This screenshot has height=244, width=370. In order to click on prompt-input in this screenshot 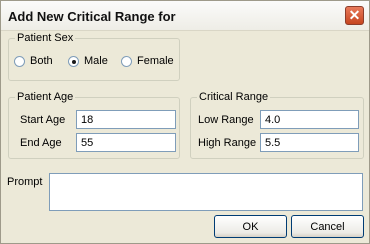, I will do `click(206, 192)`.